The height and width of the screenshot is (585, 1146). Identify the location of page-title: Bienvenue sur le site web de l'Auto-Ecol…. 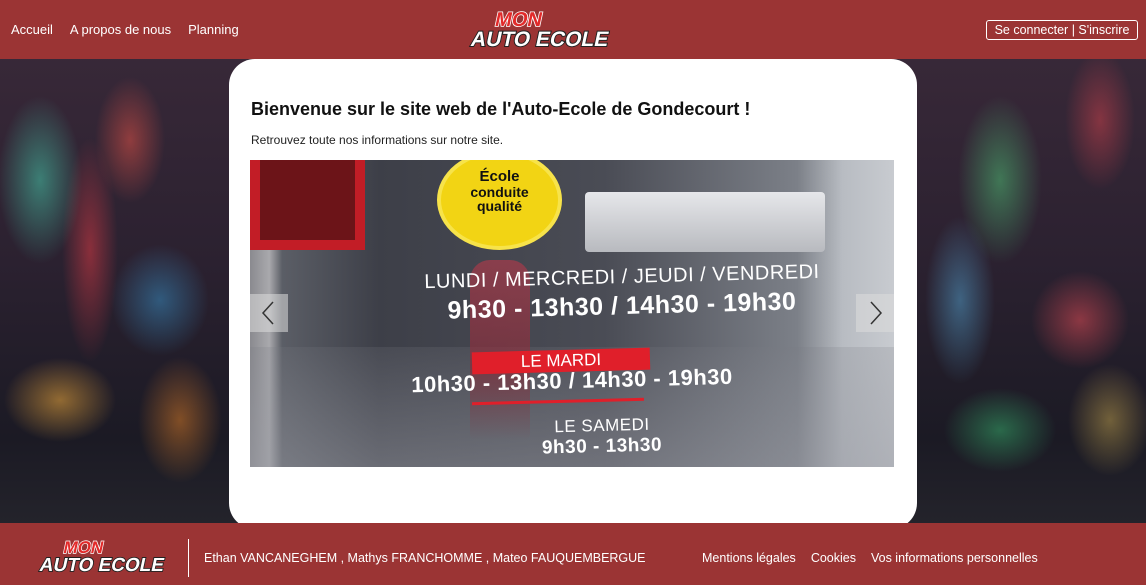
(501, 109).